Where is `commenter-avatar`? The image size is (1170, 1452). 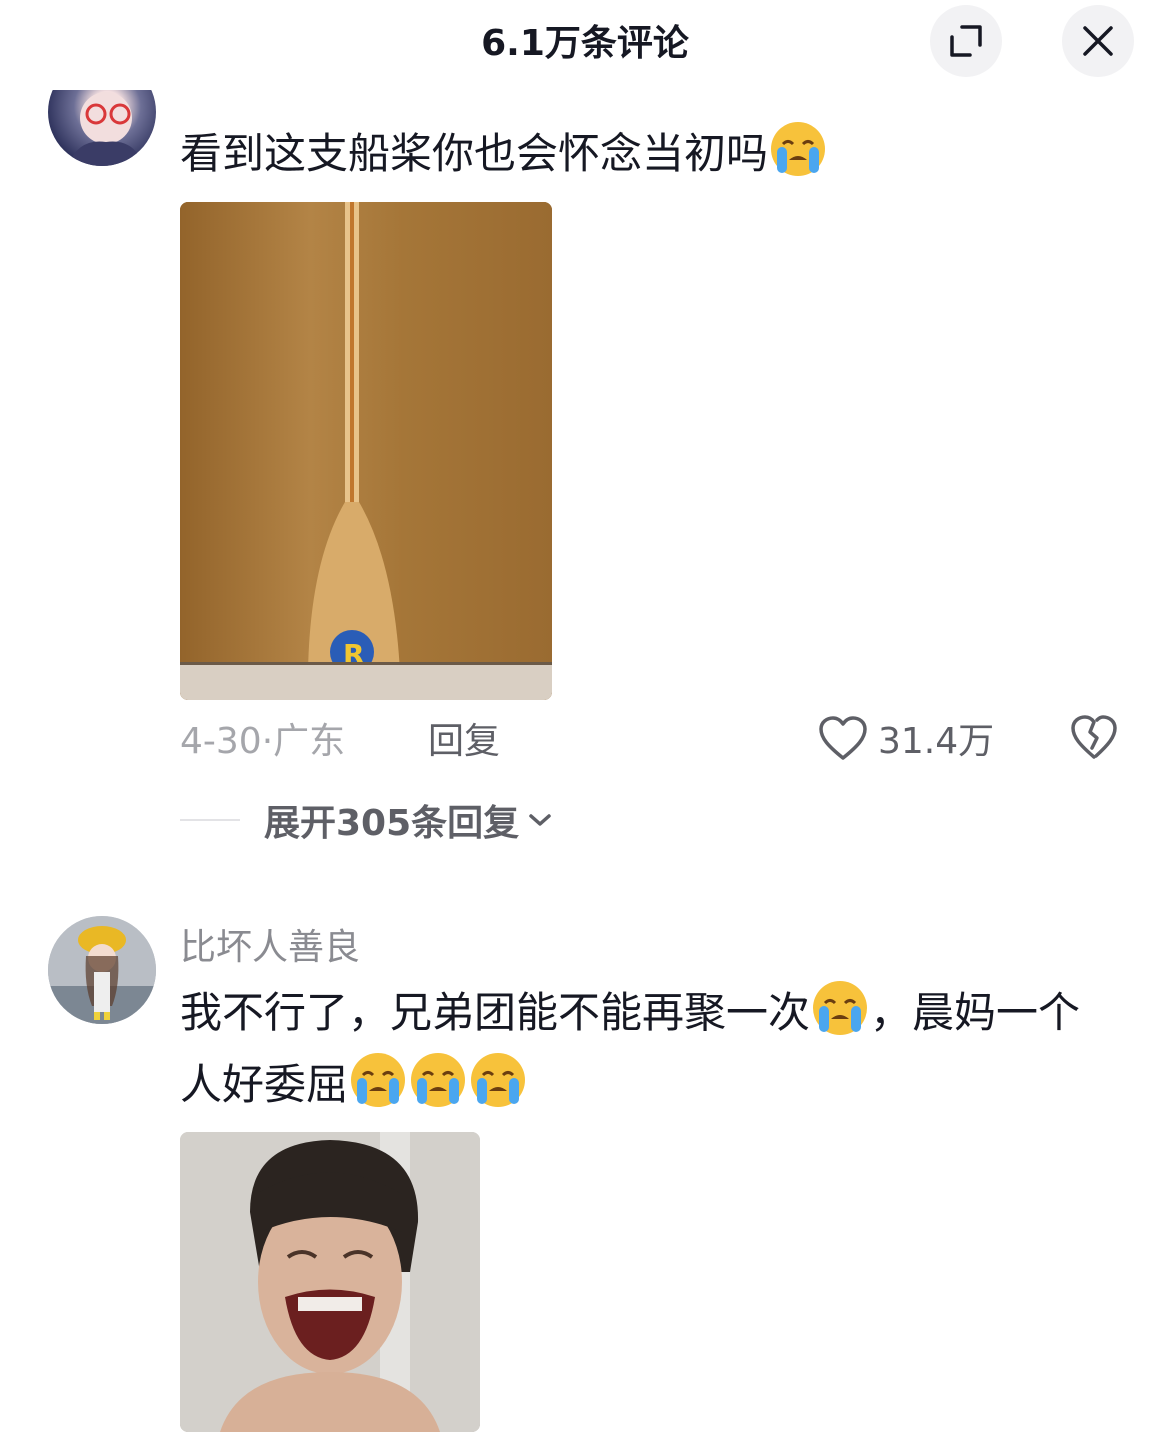 commenter-avatar is located at coordinates (102, 970).